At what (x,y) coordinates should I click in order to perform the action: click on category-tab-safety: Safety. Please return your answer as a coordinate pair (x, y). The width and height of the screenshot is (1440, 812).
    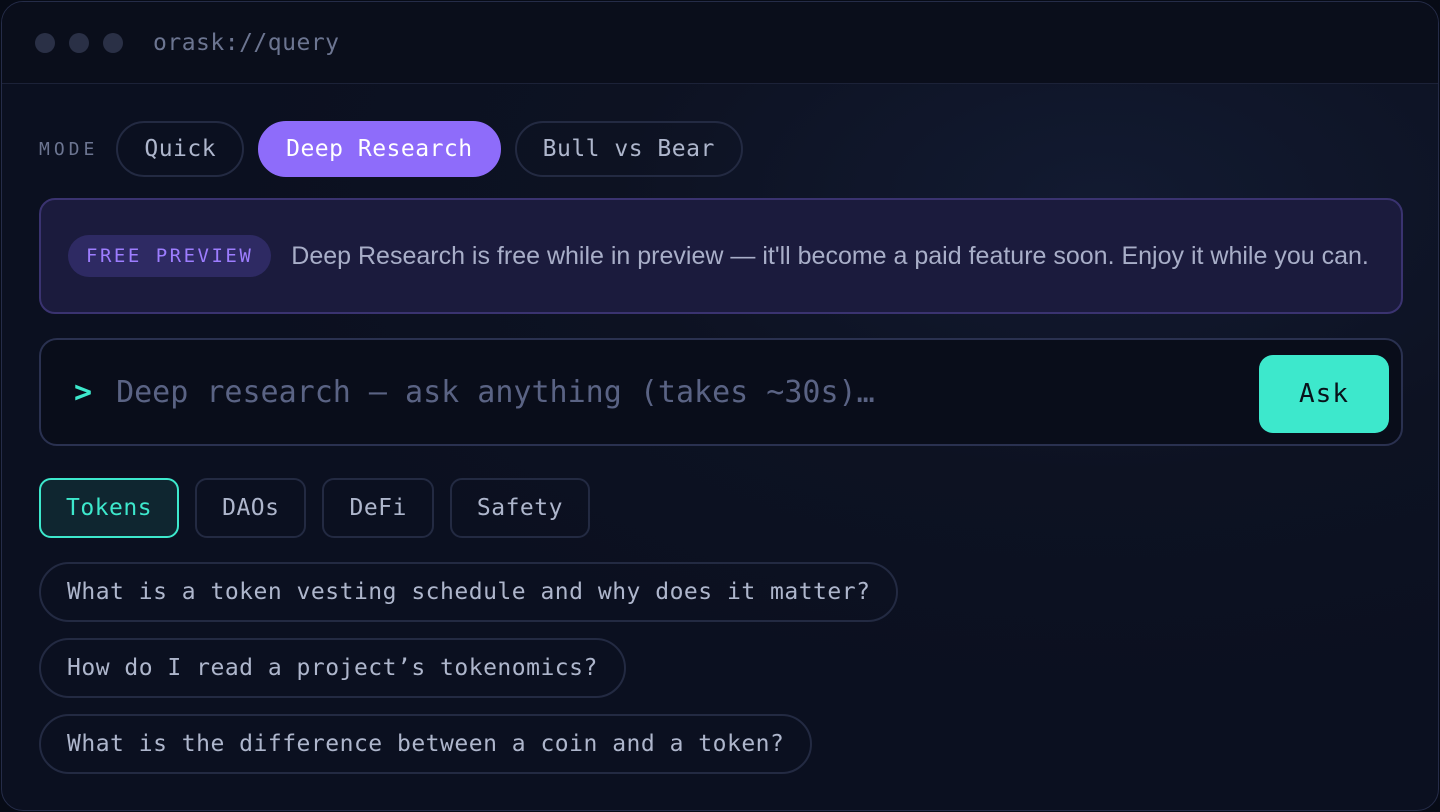
    Looking at the image, I should click on (519, 508).